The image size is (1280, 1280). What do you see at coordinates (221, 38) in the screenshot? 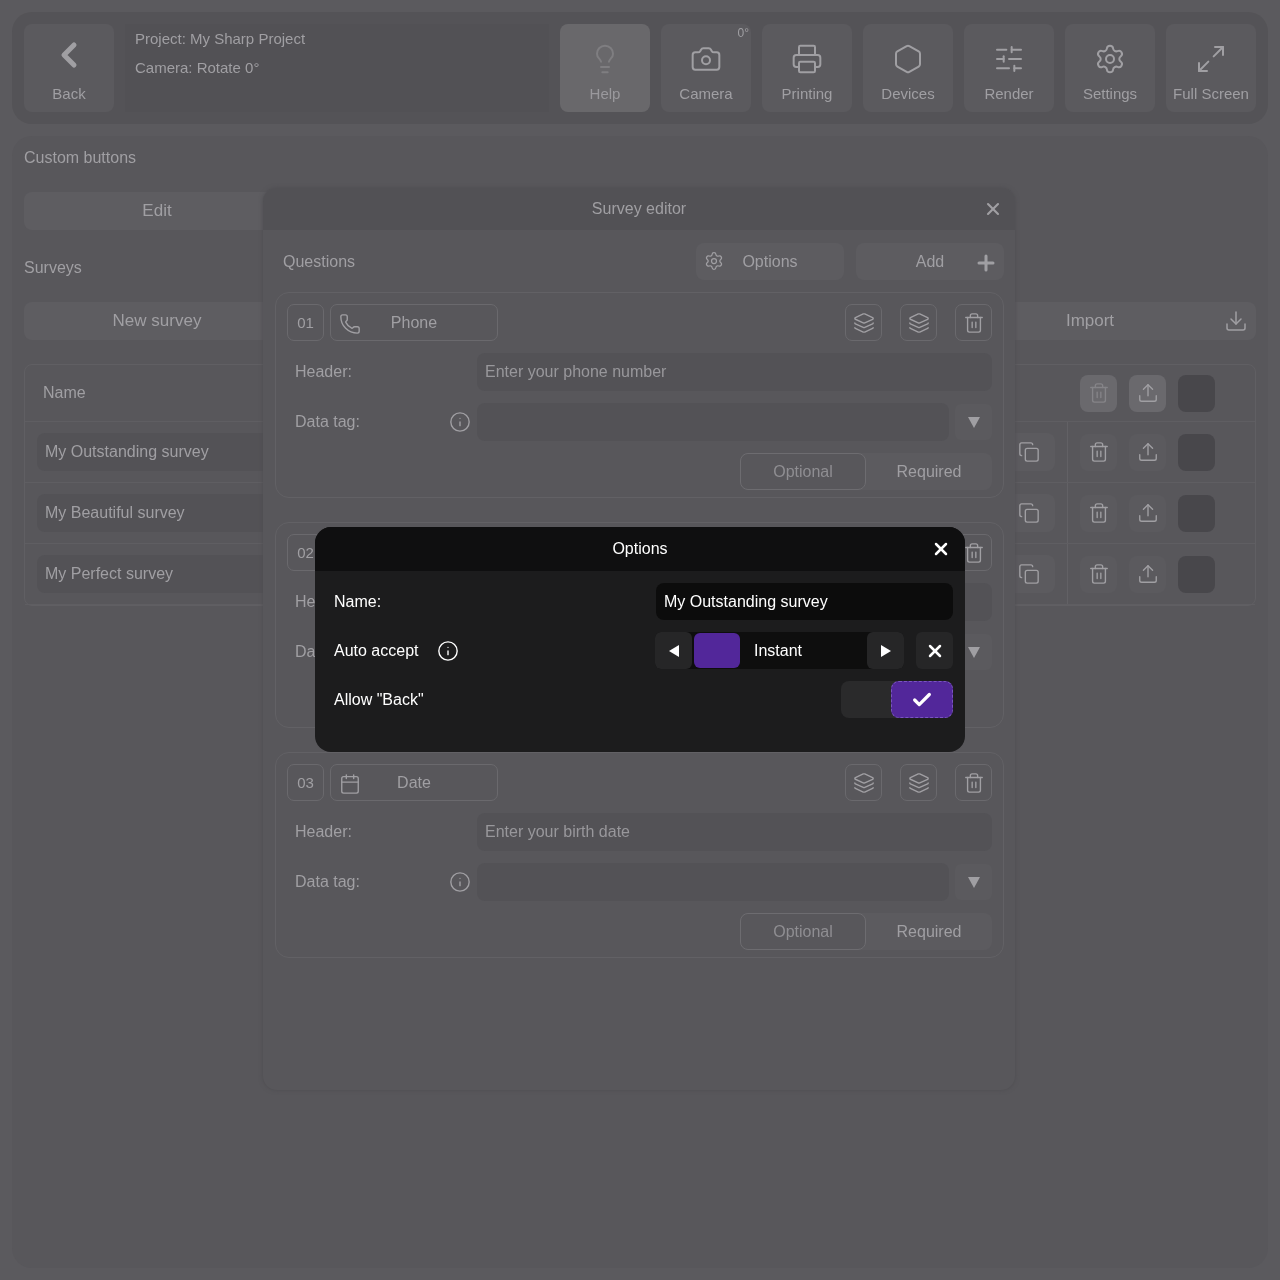
I see `project-name: Project: My Sharp Project` at bounding box center [221, 38].